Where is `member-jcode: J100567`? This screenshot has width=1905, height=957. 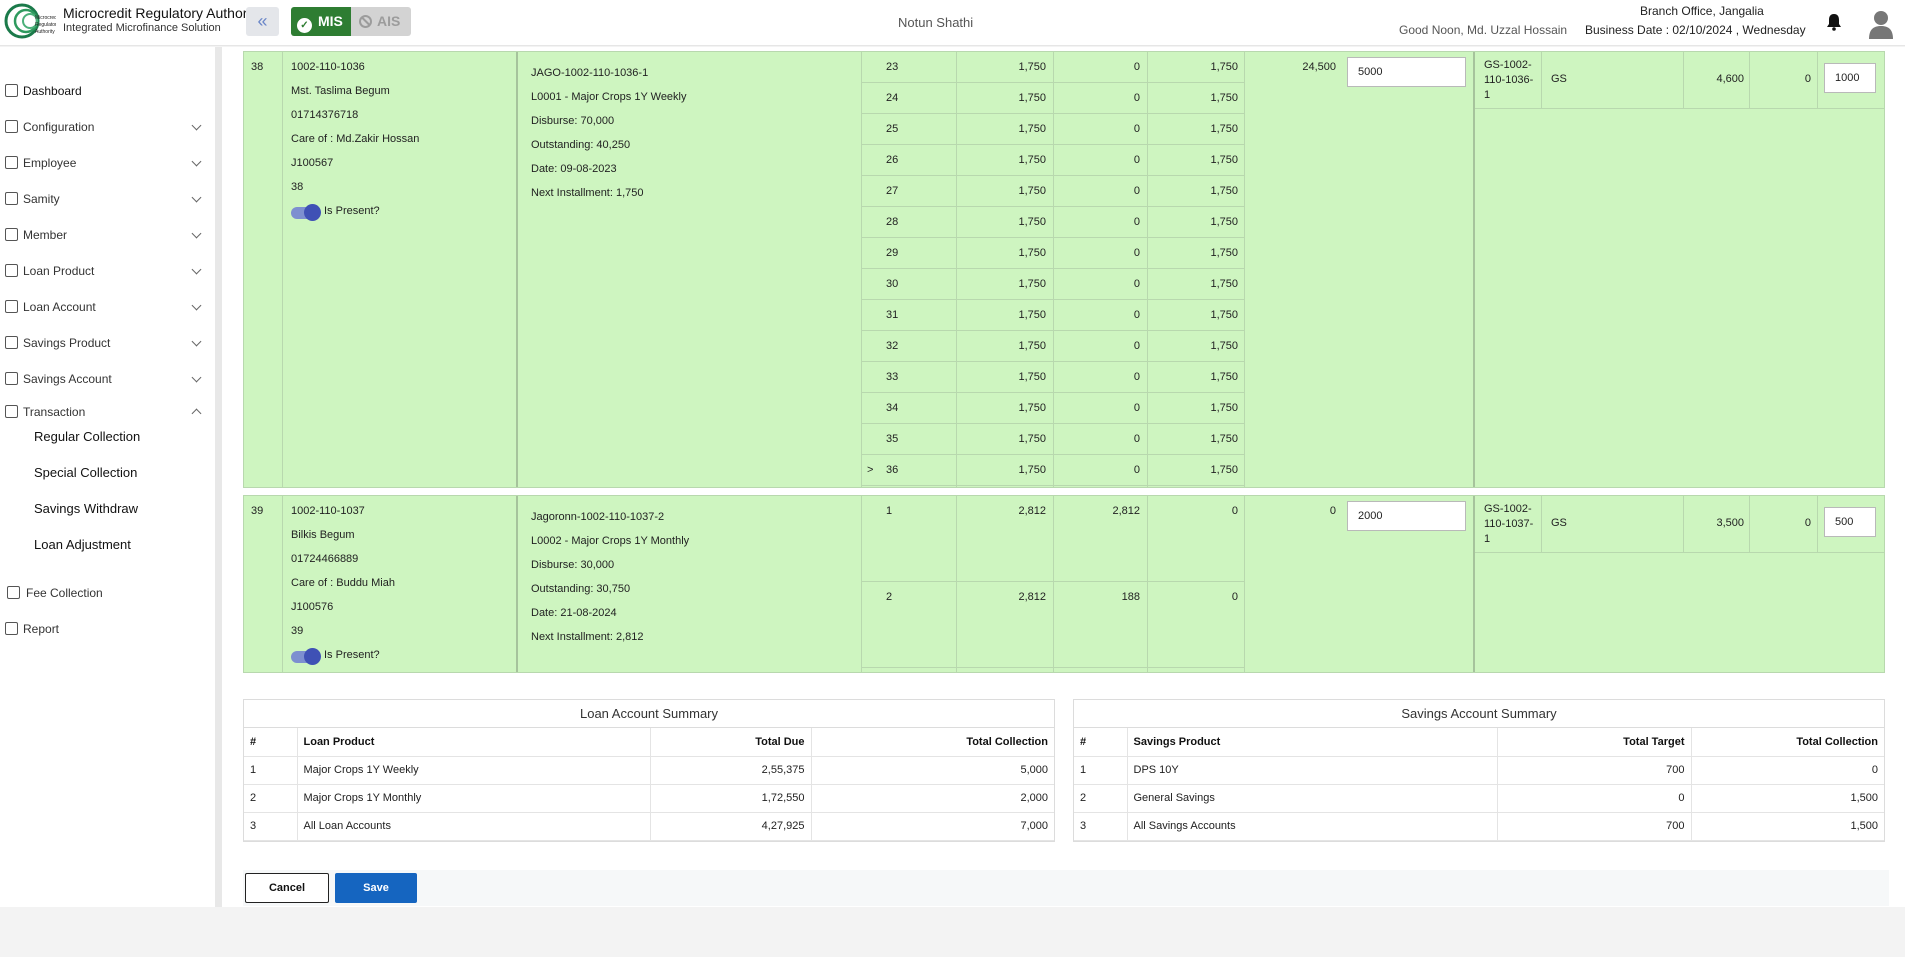 member-jcode: J100567 is located at coordinates (312, 163).